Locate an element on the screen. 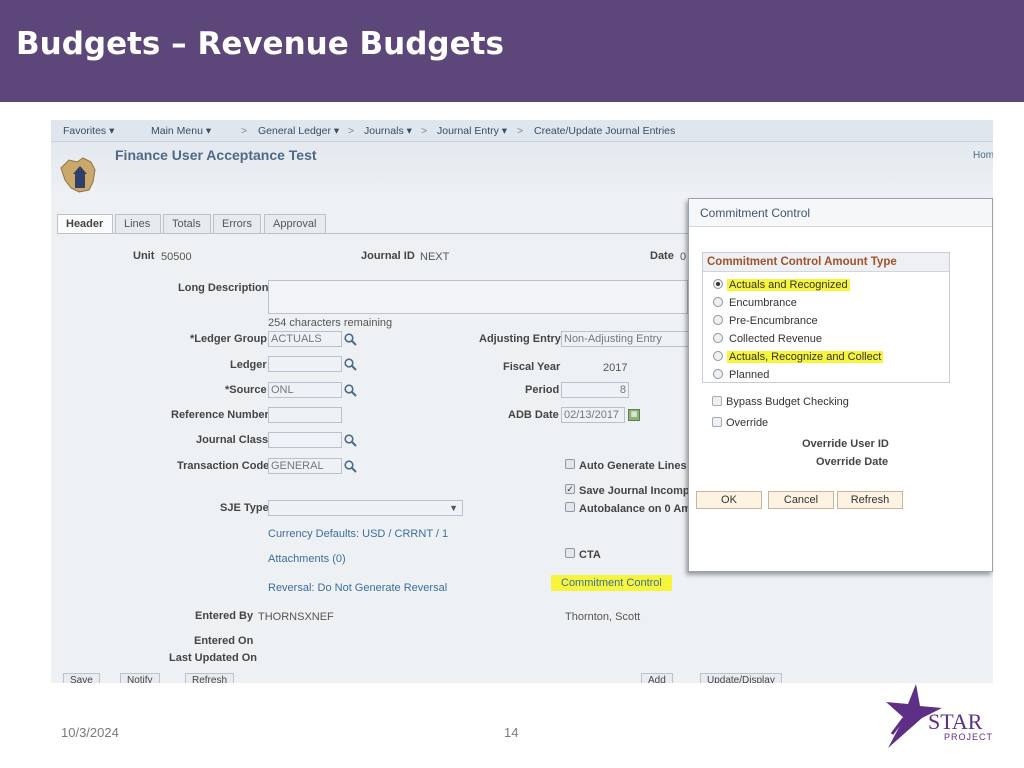 The image size is (1024, 768). favorites-menu: Favorites ▾ is located at coordinates (88, 131).